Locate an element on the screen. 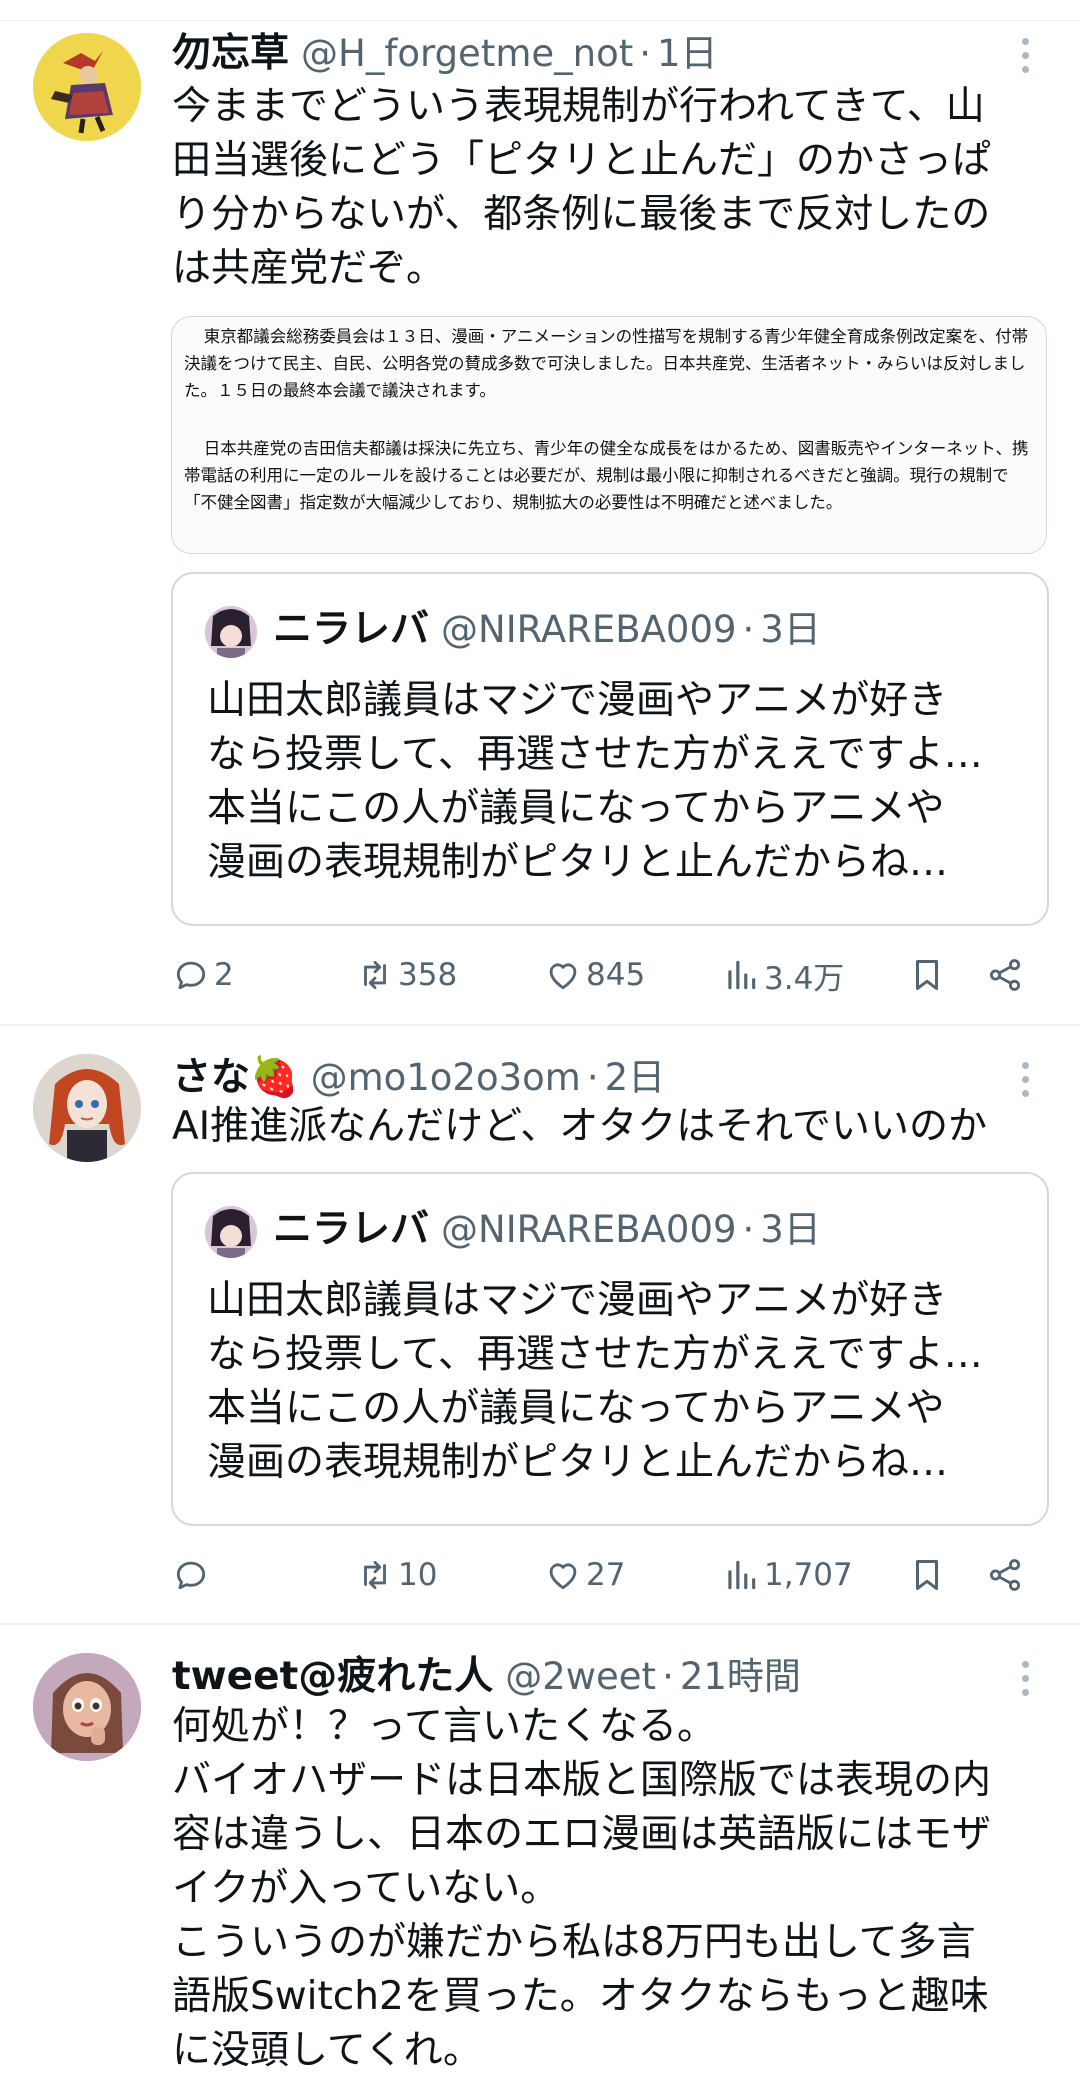  view-count: 1,707 is located at coordinates (808, 1575).